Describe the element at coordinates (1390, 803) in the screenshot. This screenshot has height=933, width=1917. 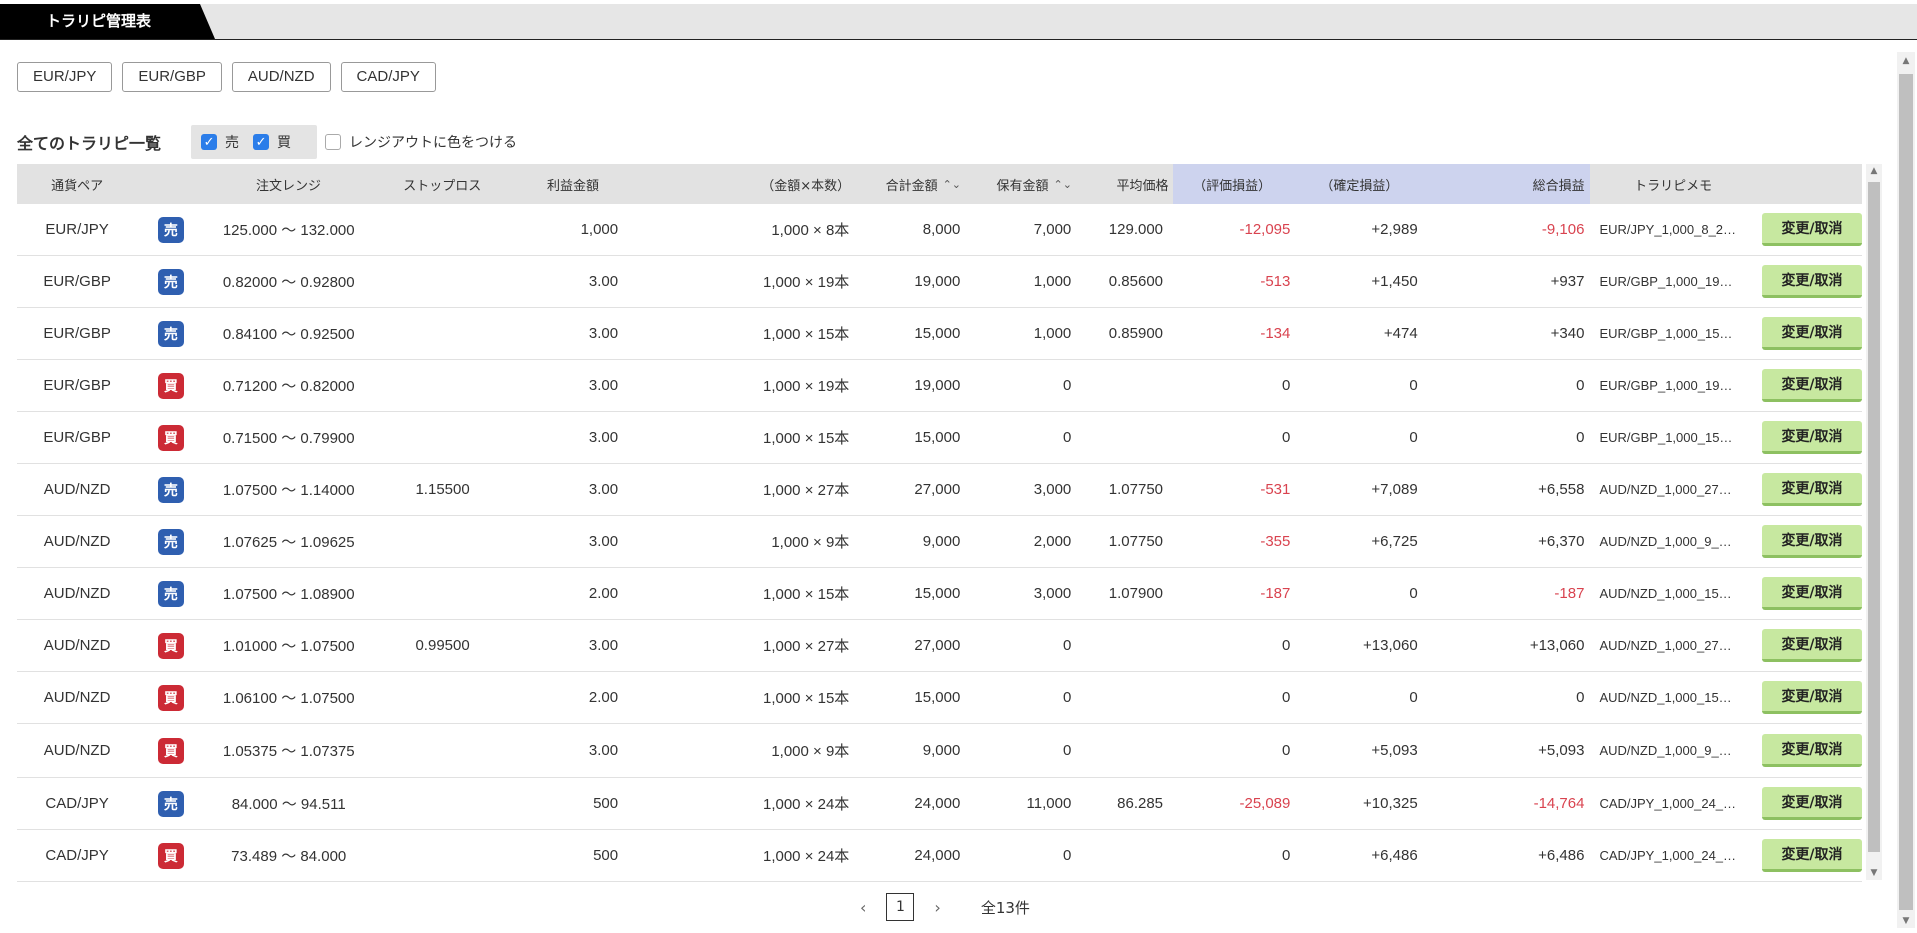
I see `cell-fixed-pl-value: +10,325` at that location.